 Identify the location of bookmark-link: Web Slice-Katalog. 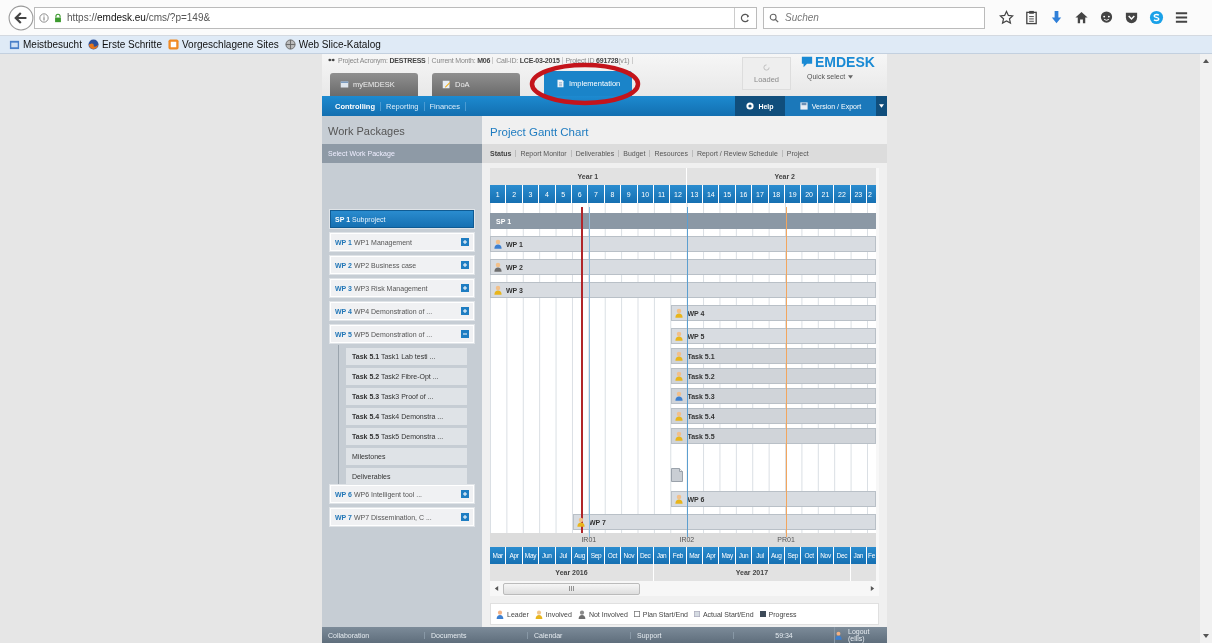
(332, 44).